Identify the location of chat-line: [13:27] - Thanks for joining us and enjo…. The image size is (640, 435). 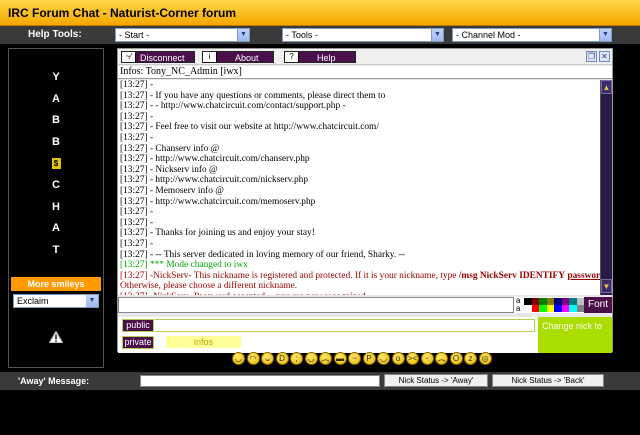
(217, 233).